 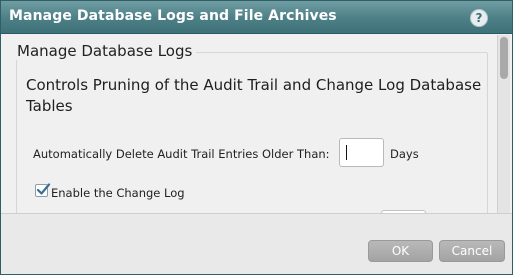 What do you see at coordinates (404, 154) in the screenshot?
I see `days-unit-label: Days` at bounding box center [404, 154].